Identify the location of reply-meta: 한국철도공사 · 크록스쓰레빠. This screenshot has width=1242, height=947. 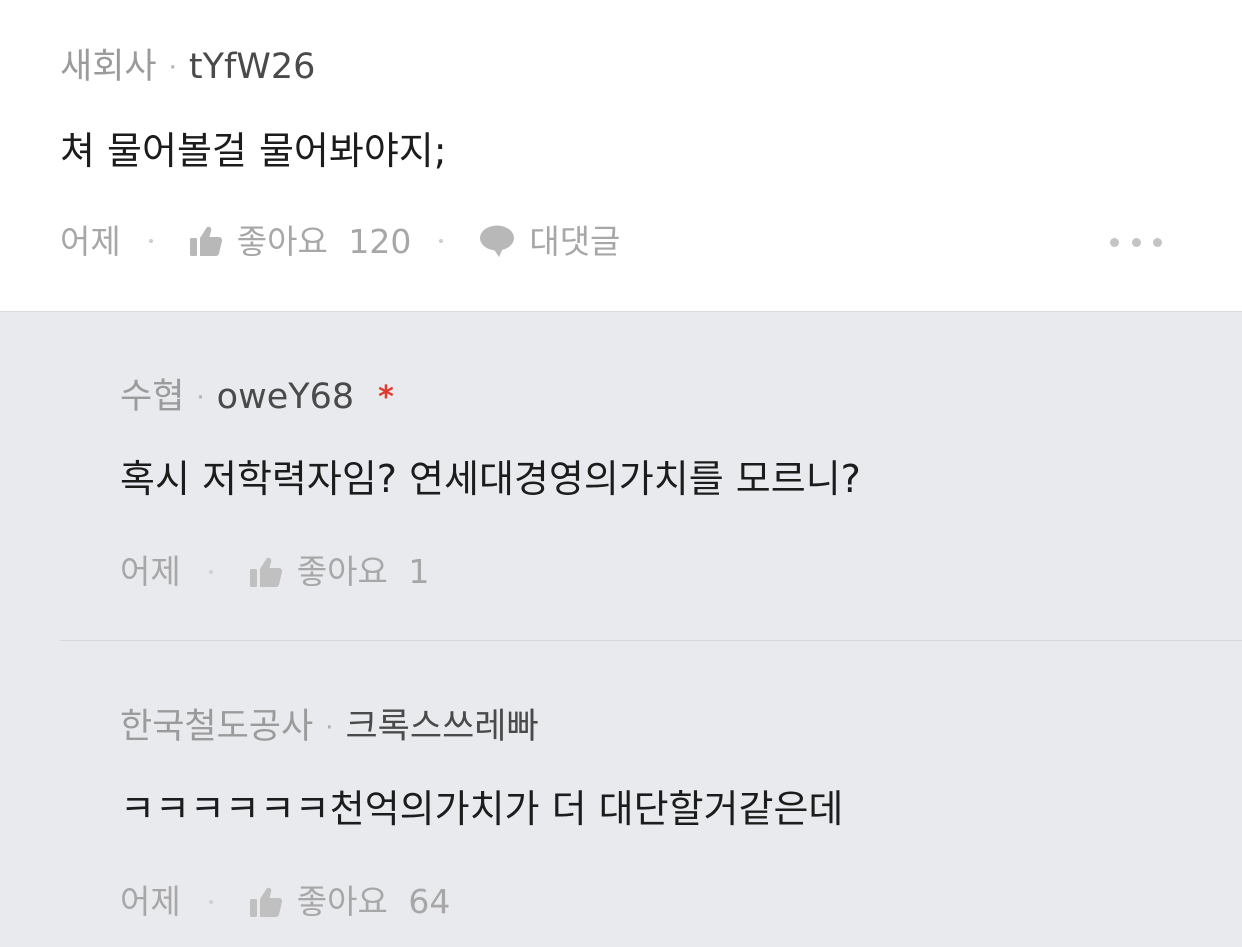
(329, 727).